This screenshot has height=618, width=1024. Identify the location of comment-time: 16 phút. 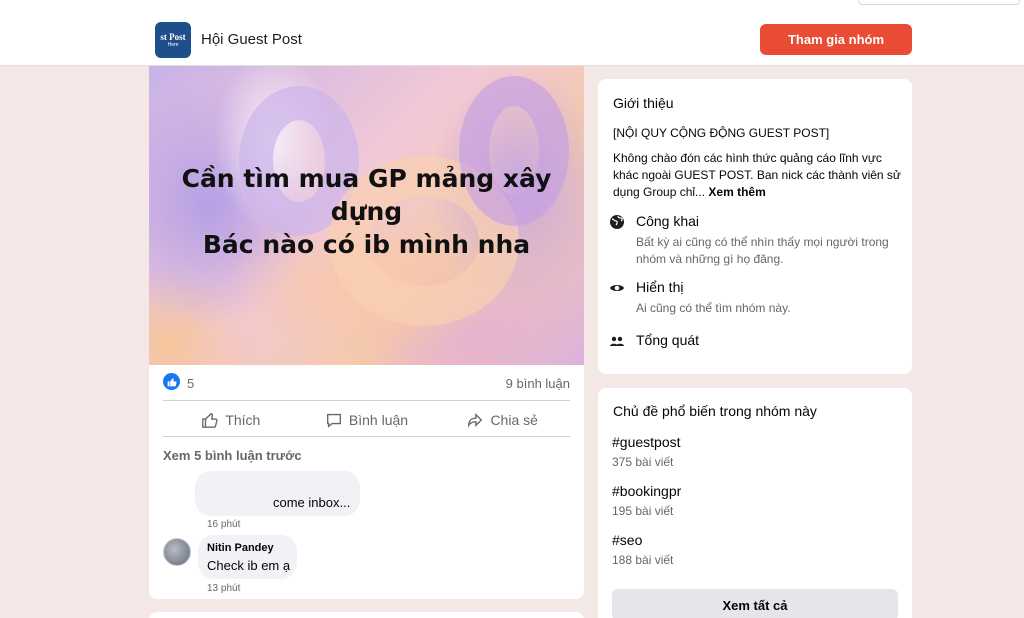
(223, 524).